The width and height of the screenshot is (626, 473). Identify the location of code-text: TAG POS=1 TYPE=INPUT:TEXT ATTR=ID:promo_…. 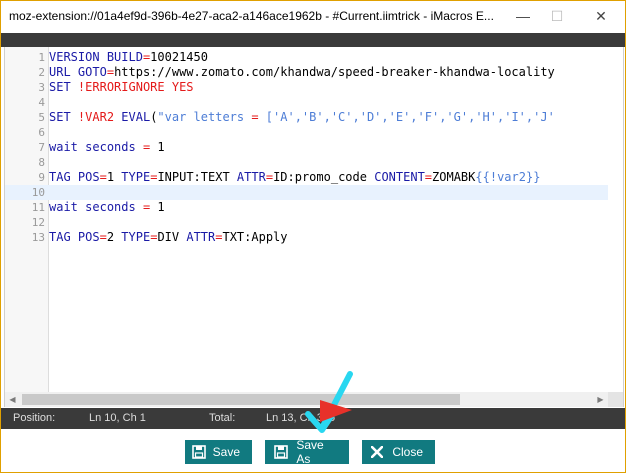
(295, 177).